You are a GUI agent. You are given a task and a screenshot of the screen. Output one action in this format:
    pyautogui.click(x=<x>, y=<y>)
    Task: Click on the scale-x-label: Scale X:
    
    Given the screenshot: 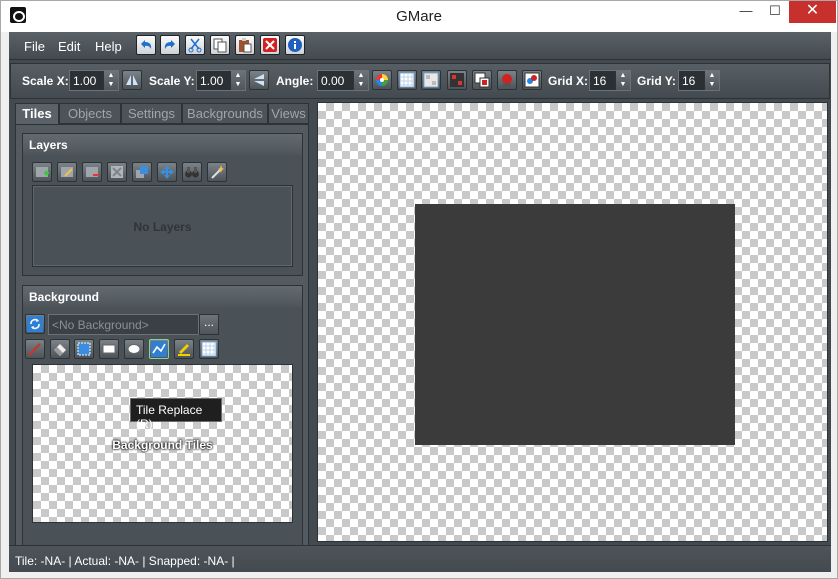 What is the action you would take?
    pyautogui.click(x=45, y=81)
    